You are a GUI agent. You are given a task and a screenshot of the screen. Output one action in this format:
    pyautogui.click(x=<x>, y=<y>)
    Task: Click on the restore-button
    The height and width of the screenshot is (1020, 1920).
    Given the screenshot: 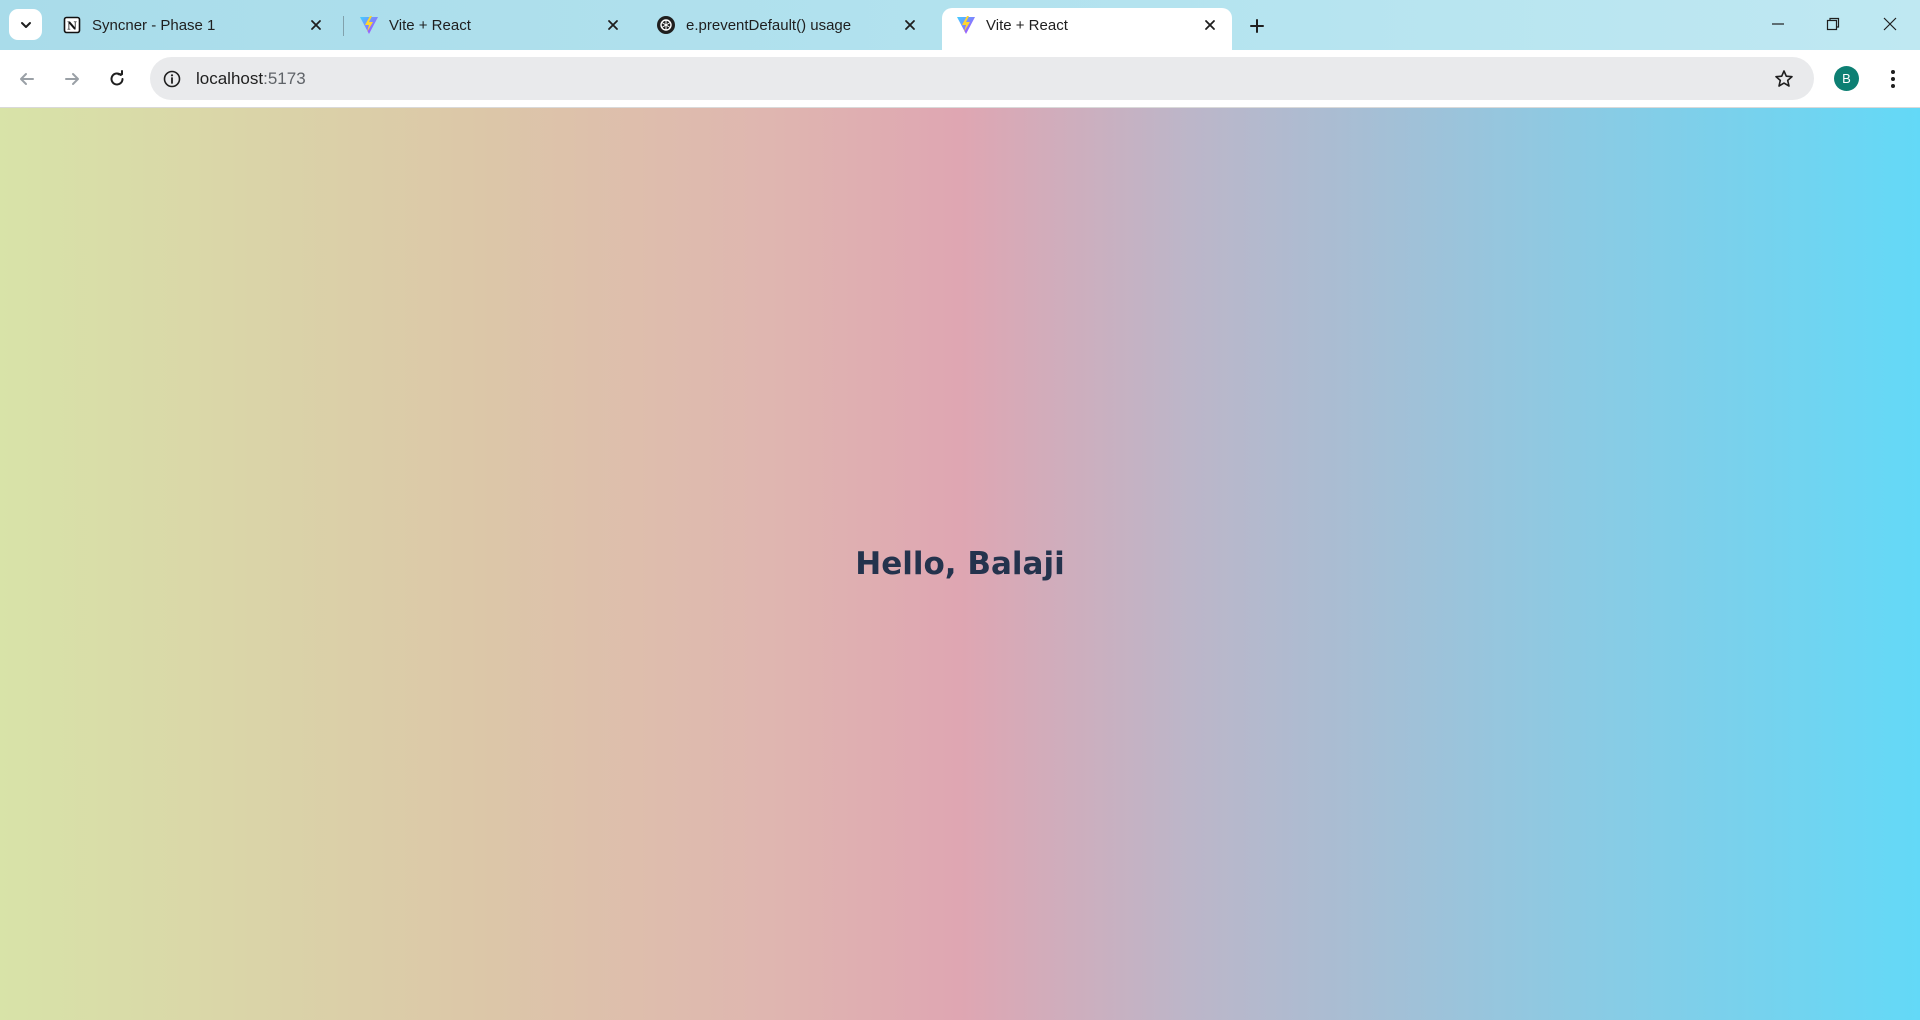 What is the action you would take?
    pyautogui.click(x=1833, y=24)
    